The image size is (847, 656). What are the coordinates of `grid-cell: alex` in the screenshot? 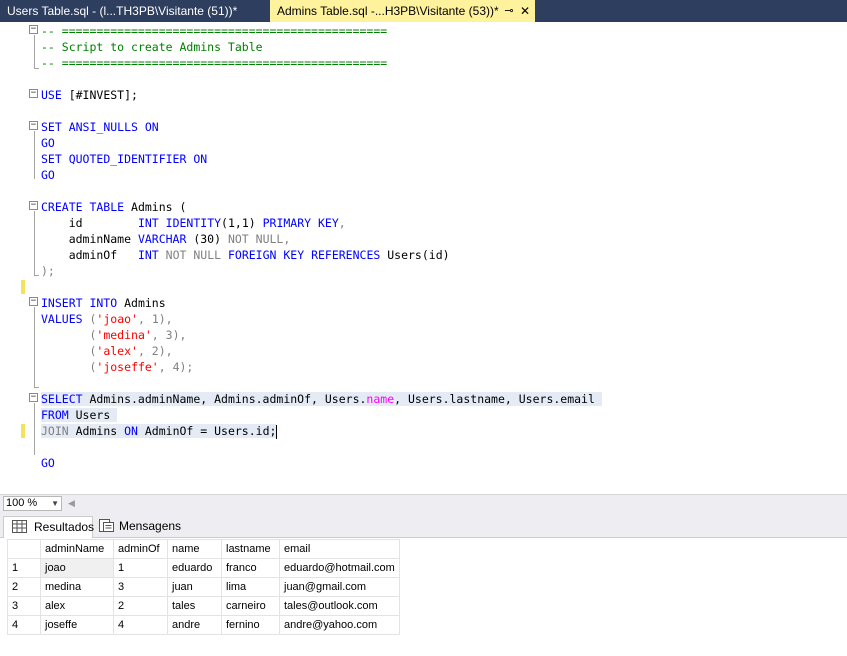 It's located at (77, 606).